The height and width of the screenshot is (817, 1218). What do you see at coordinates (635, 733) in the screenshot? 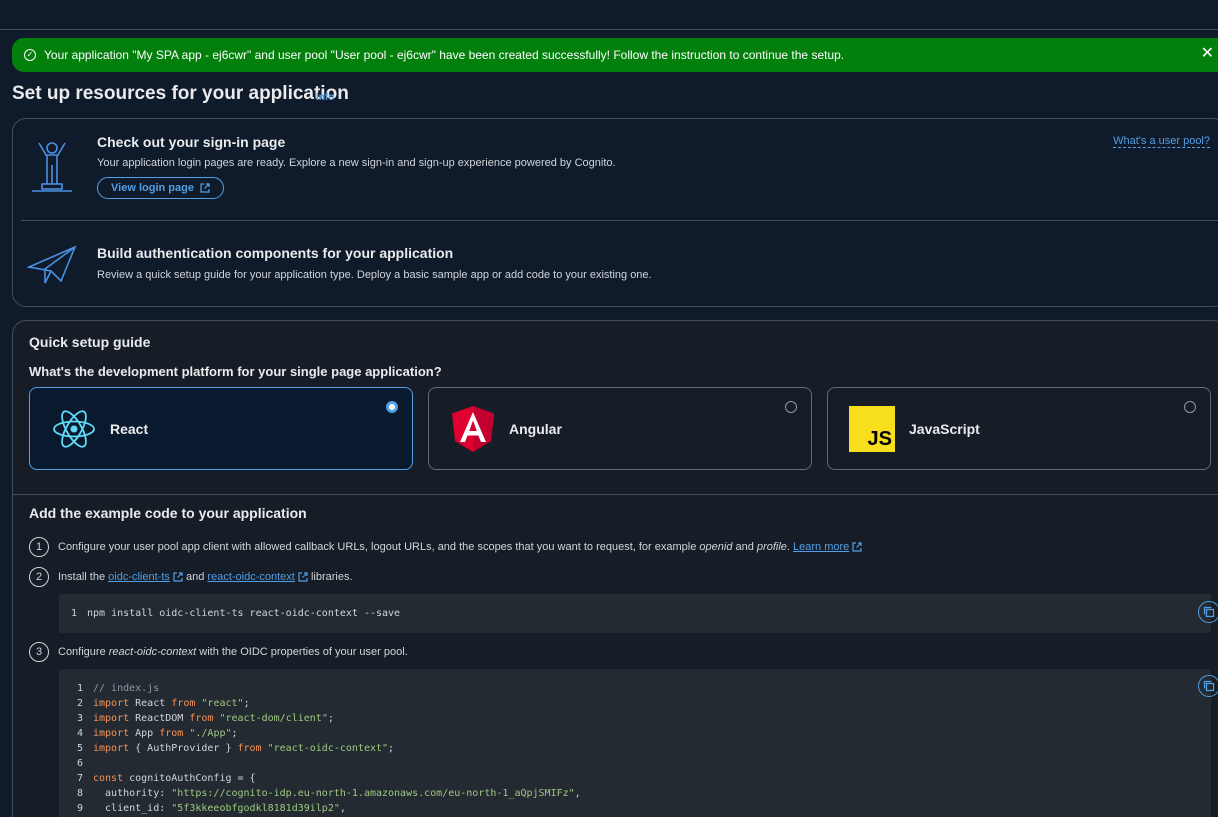
I see `code-line: 4 import App from "./App";` at bounding box center [635, 733].